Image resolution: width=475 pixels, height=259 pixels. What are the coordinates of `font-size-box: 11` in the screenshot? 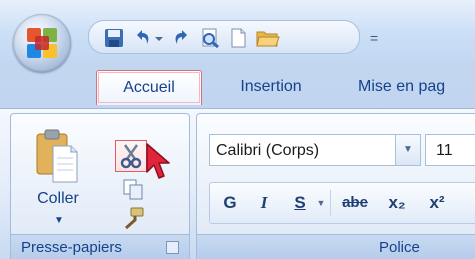 It's located at (450, 150).